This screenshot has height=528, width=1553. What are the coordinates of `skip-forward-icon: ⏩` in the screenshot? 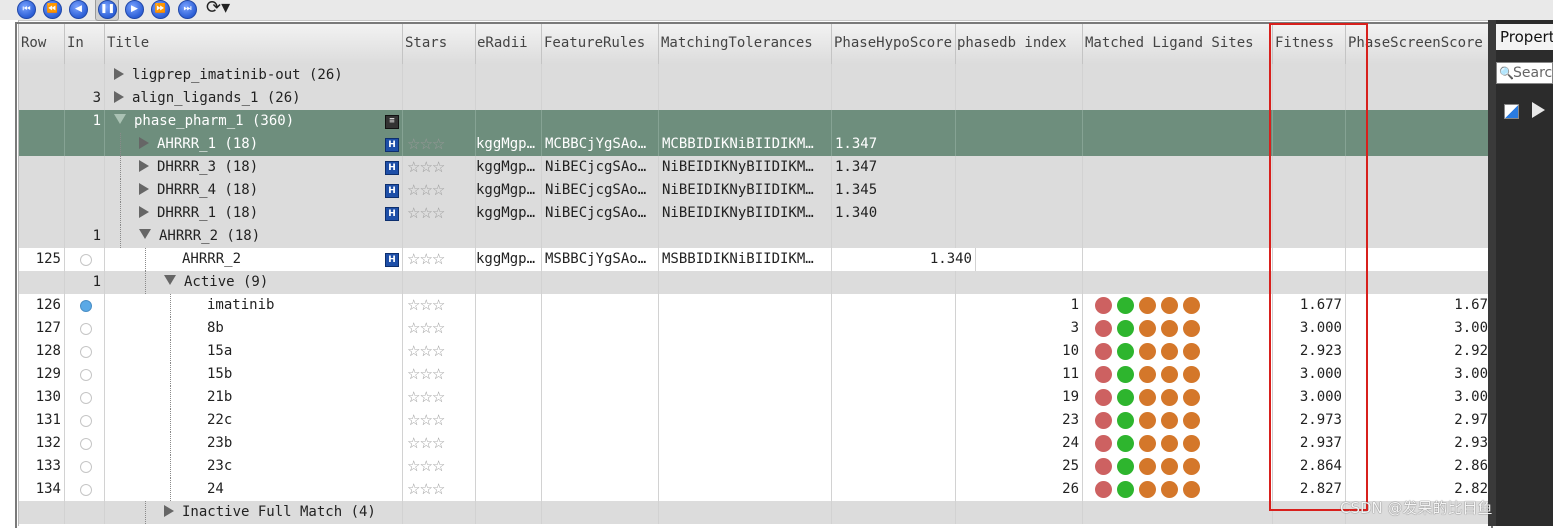 It's located at (160, 9).